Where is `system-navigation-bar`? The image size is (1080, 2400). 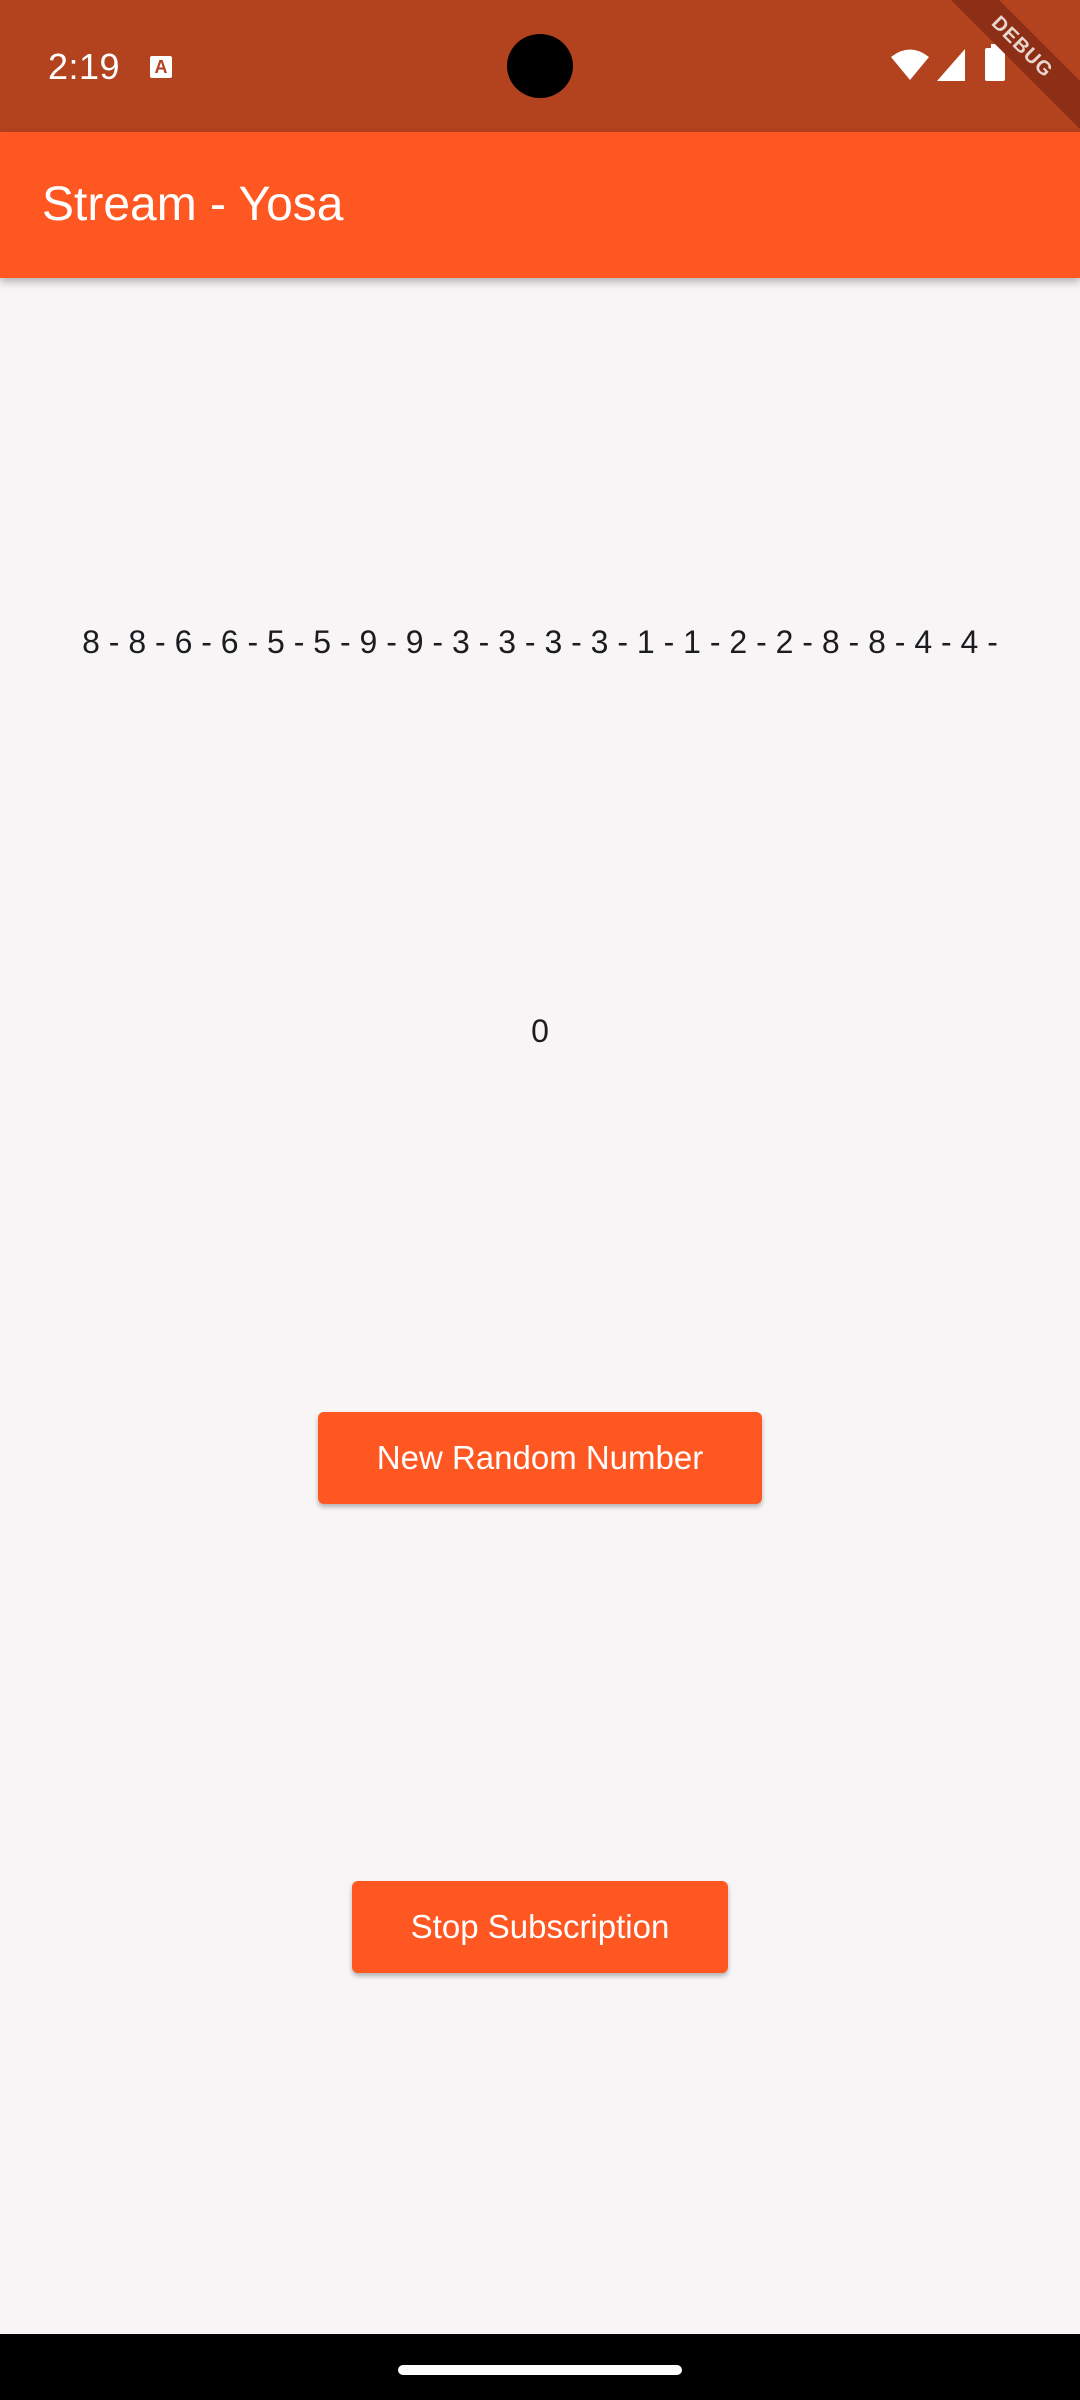 system-navigation-bar is located at coordinates (540, 2367).